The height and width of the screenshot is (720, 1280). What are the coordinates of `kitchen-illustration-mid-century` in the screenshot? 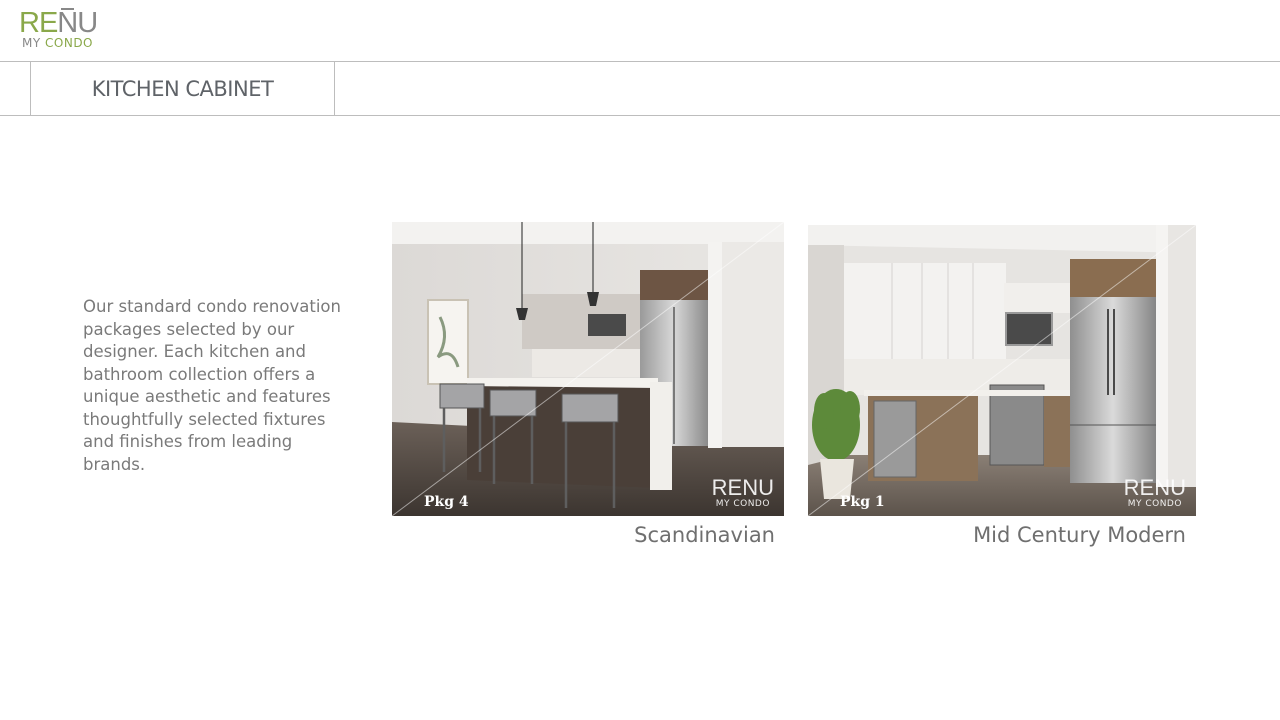 It's located at (1002, 370).